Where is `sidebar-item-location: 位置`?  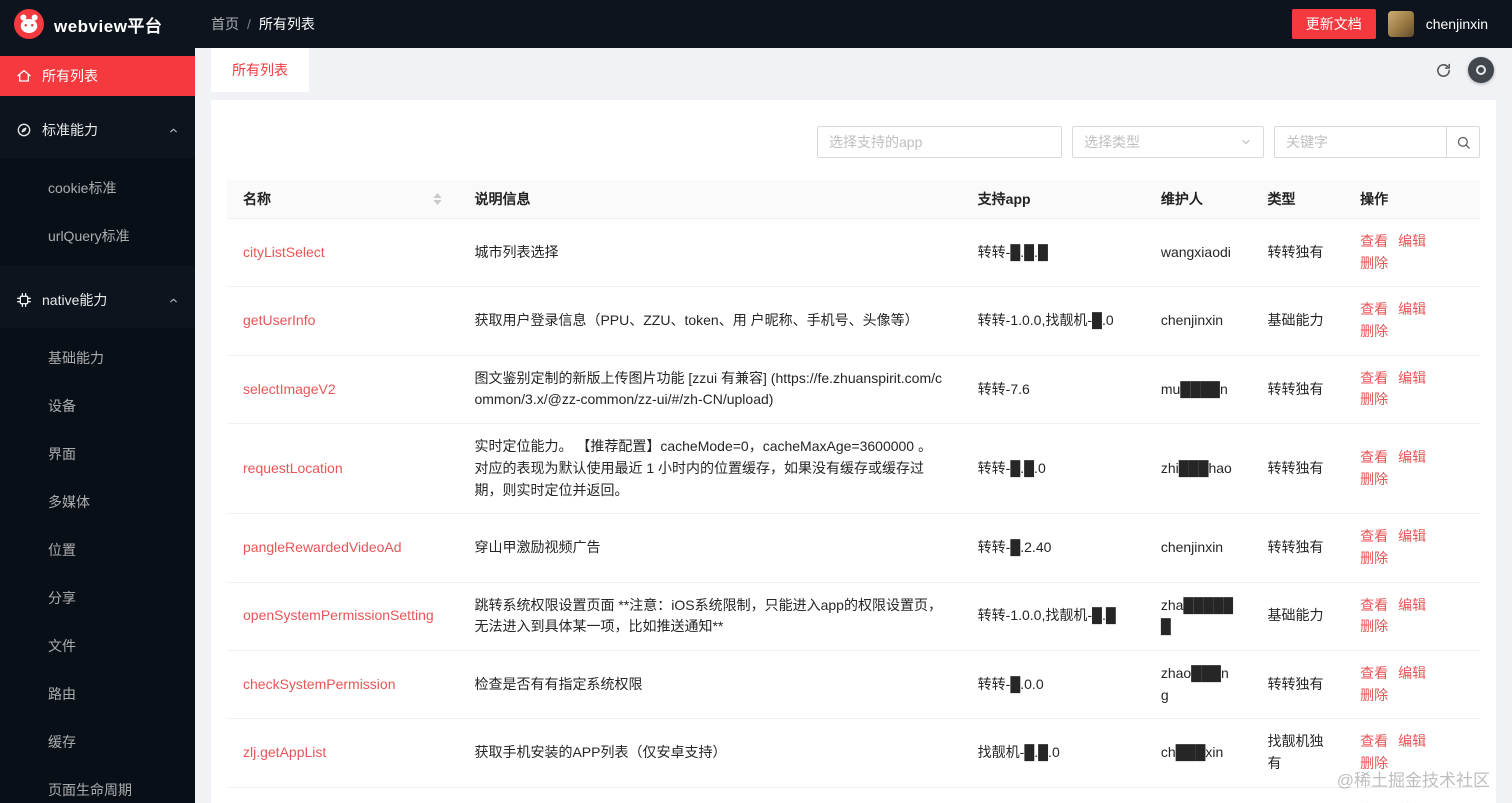 sidebar-item-location: 位置 is located at coordinates (97, 550).